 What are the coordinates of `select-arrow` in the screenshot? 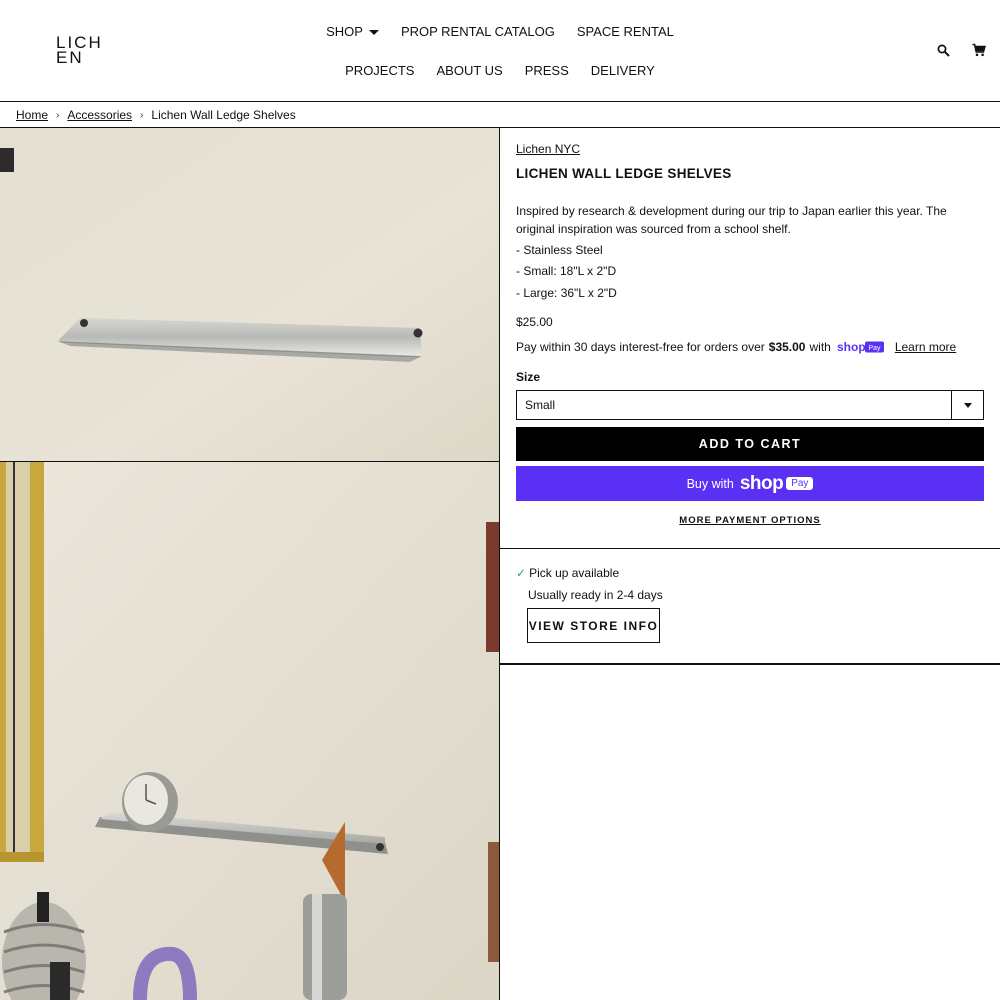 It's located at (967, 405).